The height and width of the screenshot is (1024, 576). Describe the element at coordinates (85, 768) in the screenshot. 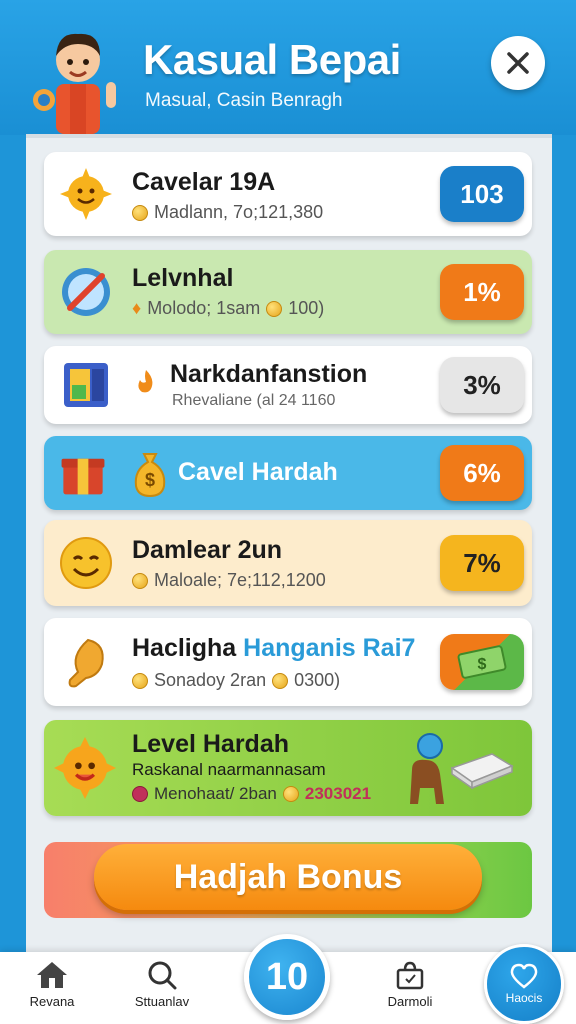

I see `sun-face-icon` at that location.